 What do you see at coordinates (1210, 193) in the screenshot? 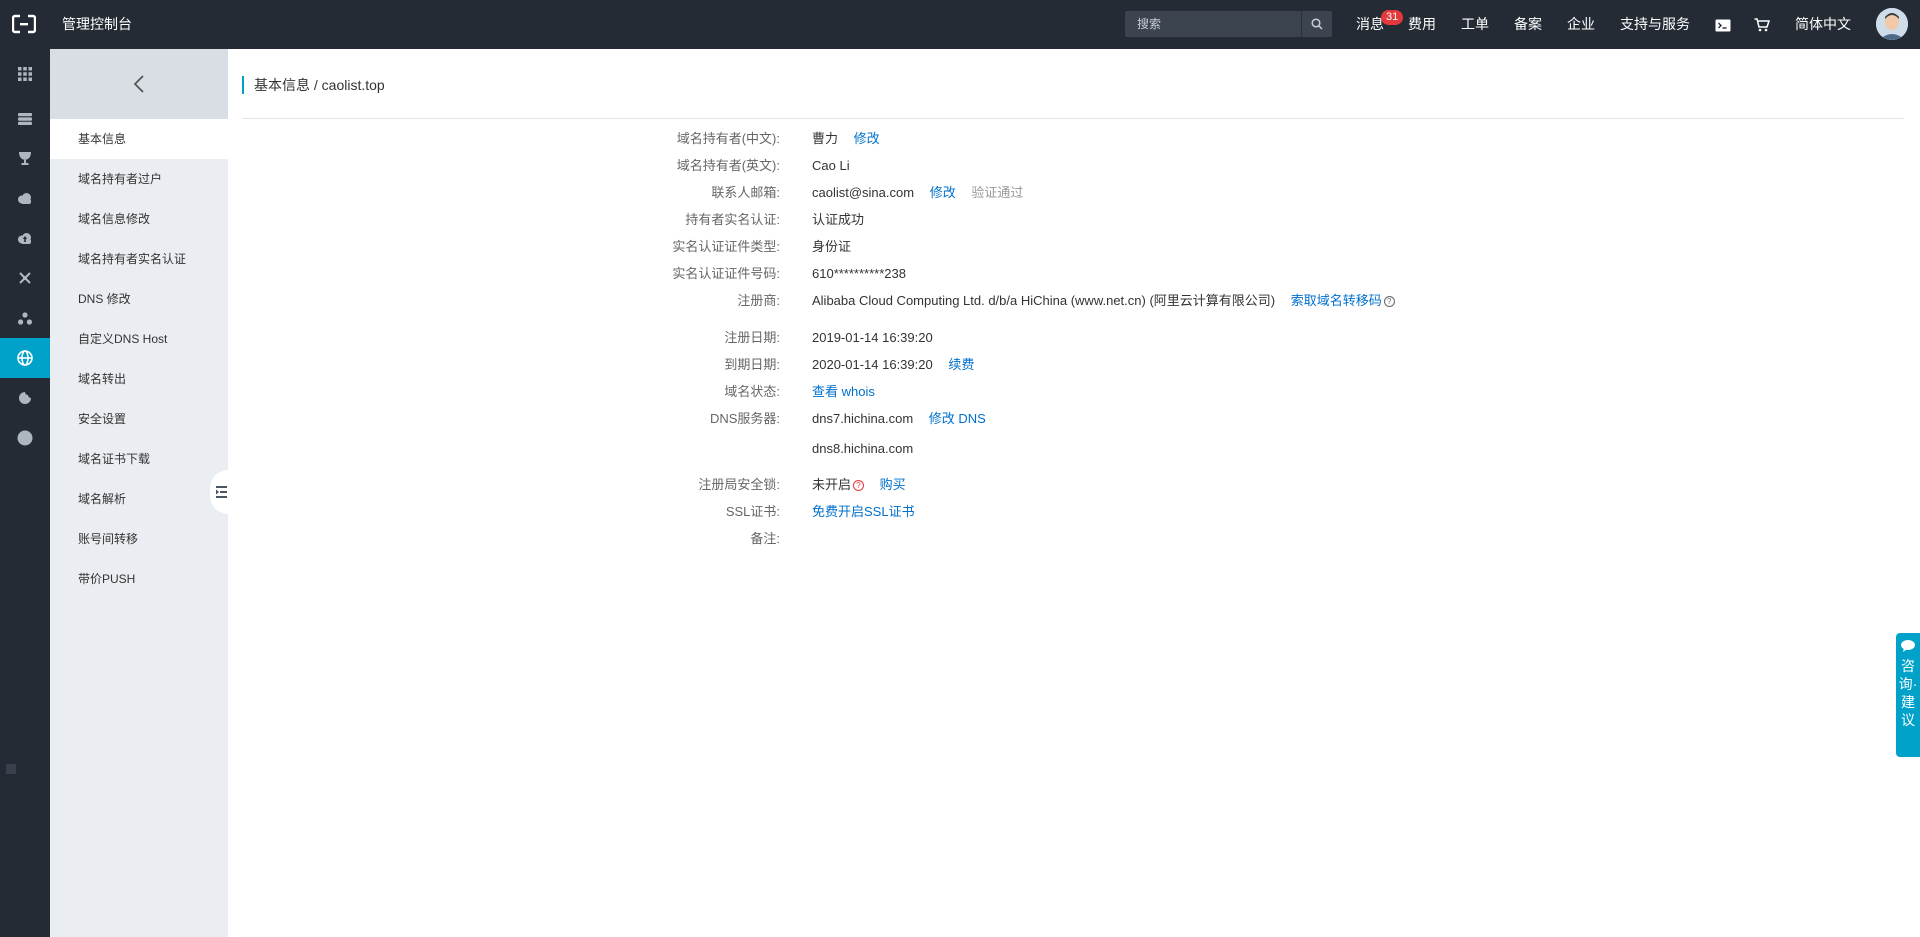
I see `row-email: 联系人邮箱: caolist@sina.com 修改 验证通过` at bounding box center [1210, 193].